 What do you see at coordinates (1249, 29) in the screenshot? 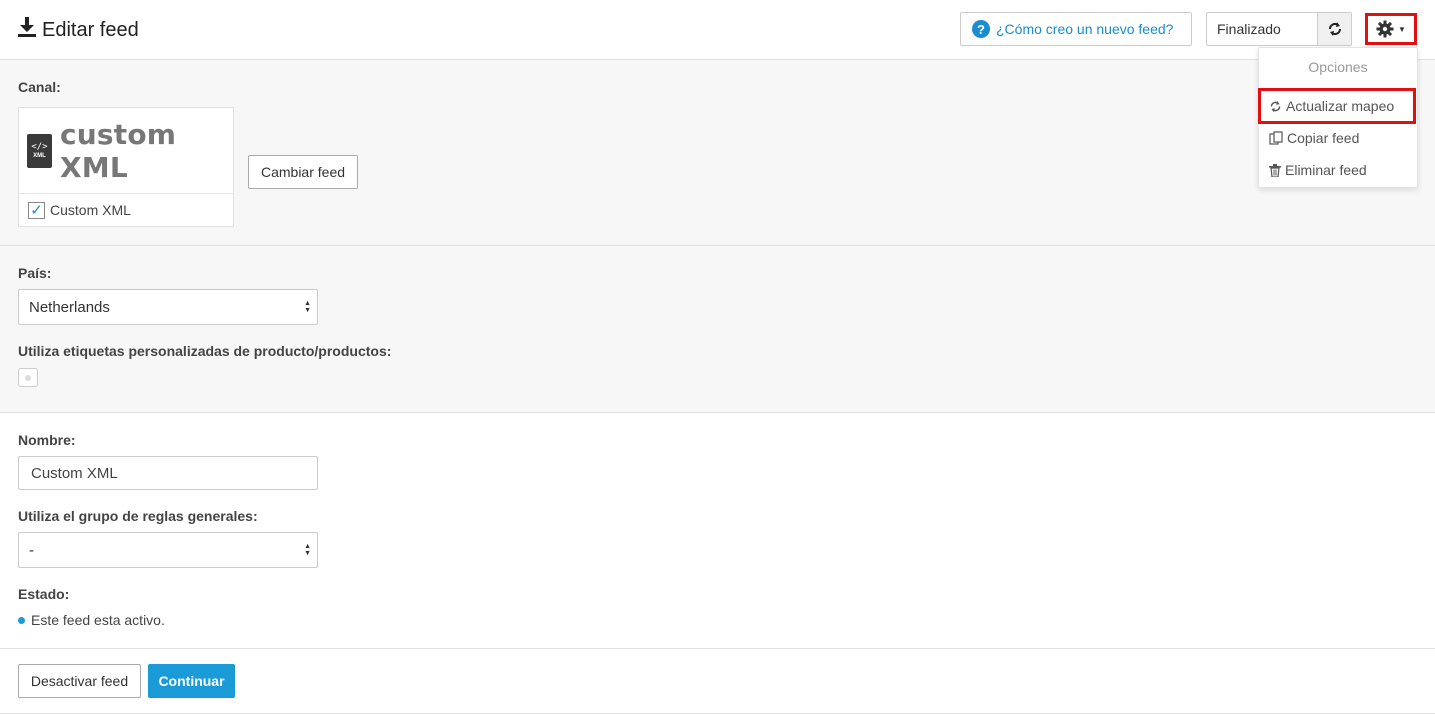
I see `feed-status-value: Finalizado` at bounding box center [1249, 29].